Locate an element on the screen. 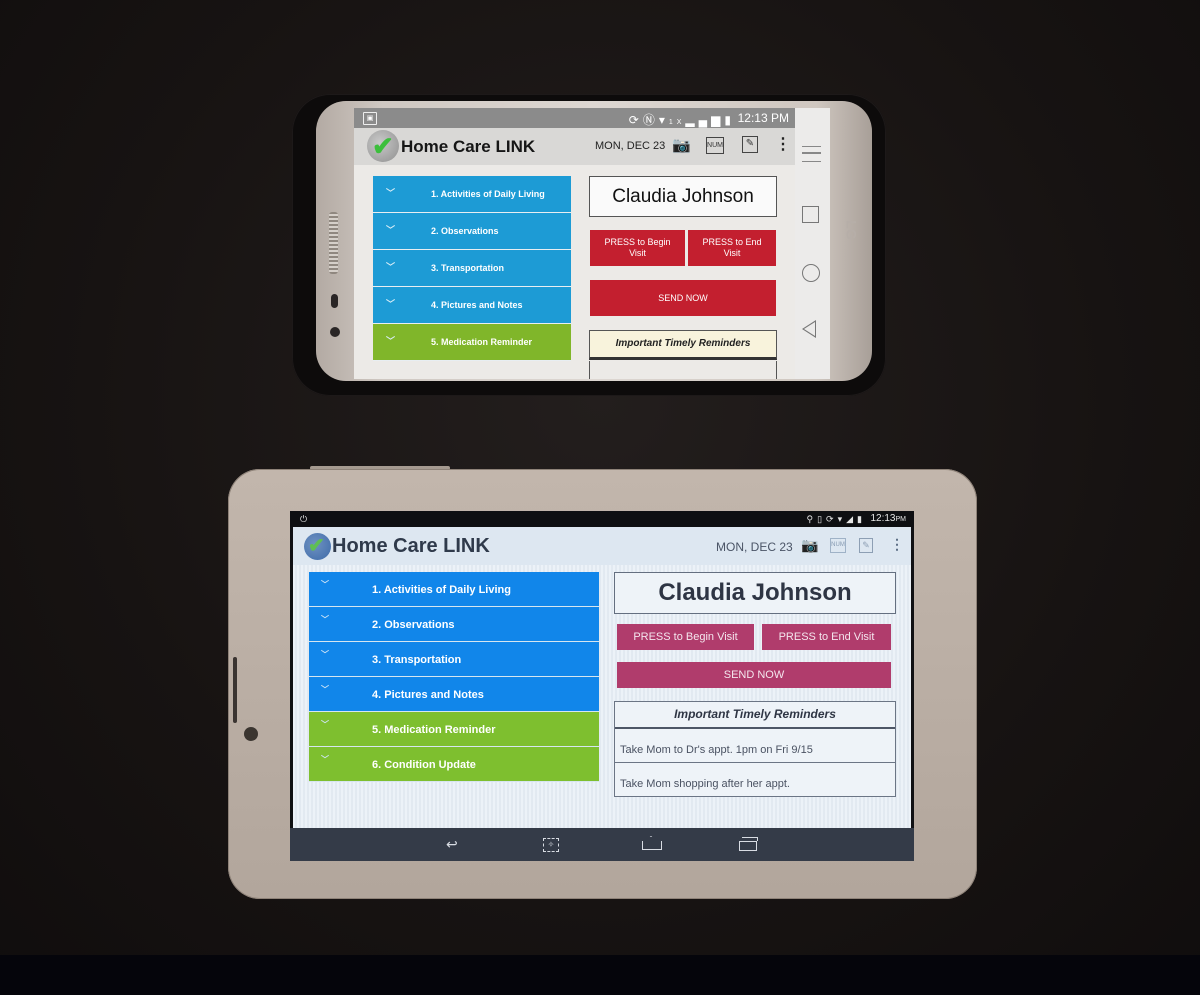 This screenshot has height=995, width=1200. status-time: 12:13 PM is located at coordinates (763, 118).